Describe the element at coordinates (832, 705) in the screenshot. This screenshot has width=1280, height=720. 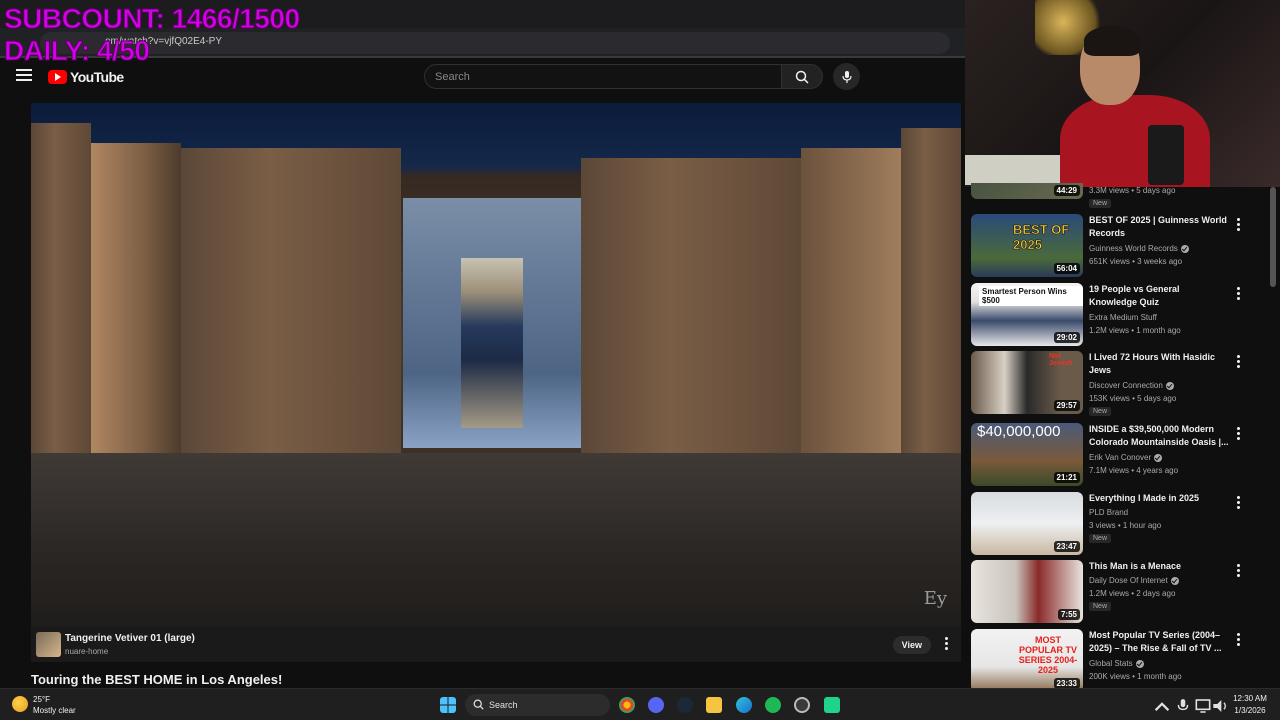
I see `app-icon` at that location.